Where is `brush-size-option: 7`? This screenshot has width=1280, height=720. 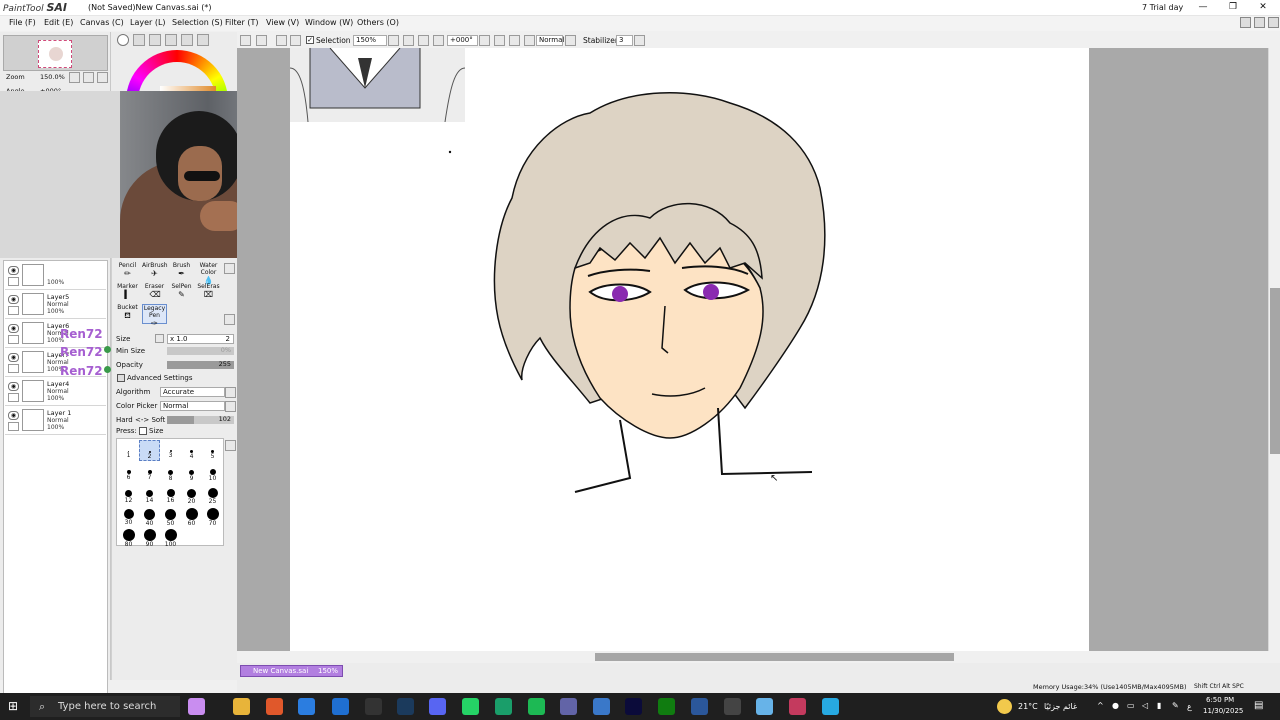 brush-size-option: 7 is located at coordinates (149, 471).